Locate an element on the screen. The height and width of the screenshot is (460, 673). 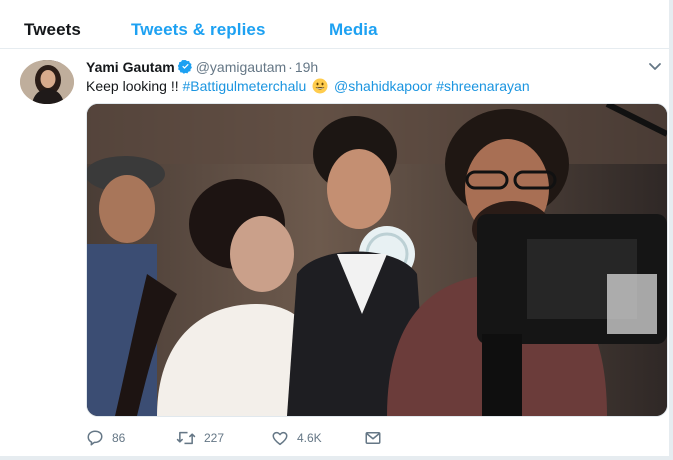
hashtag-link: #shreenarayan is located at coordinates (482, 86).